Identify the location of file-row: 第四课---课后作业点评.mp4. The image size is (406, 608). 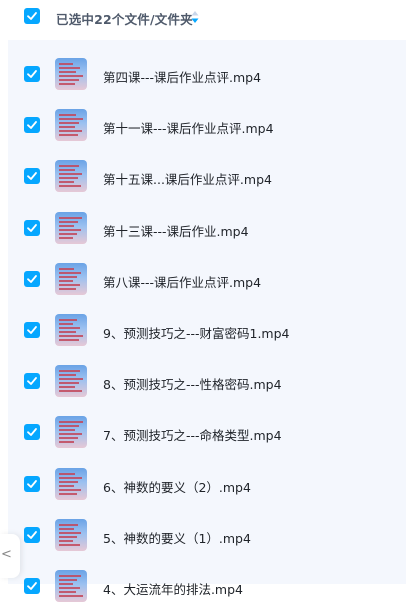
(207, 71).